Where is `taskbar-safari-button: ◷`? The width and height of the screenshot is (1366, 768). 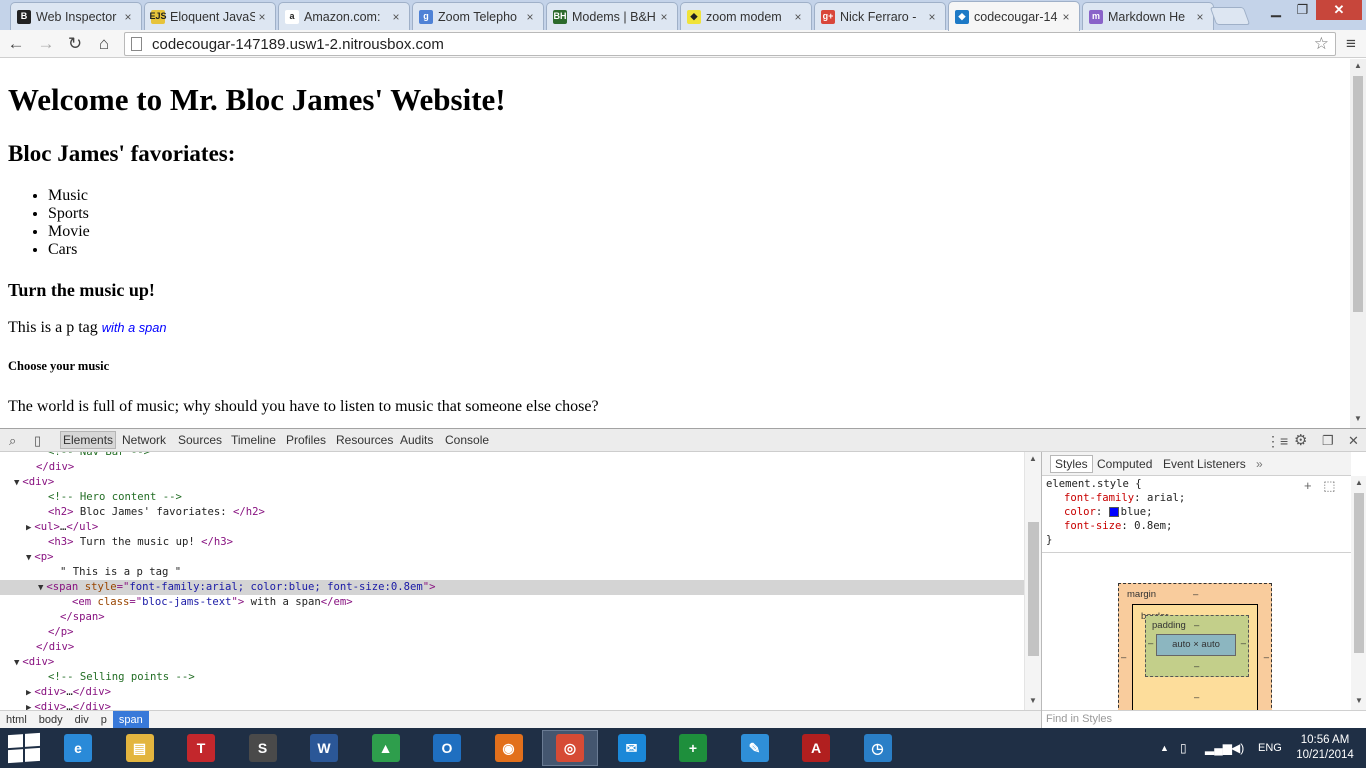 taskbar-safari-button: ◷ is located at coordinates (878, 748).